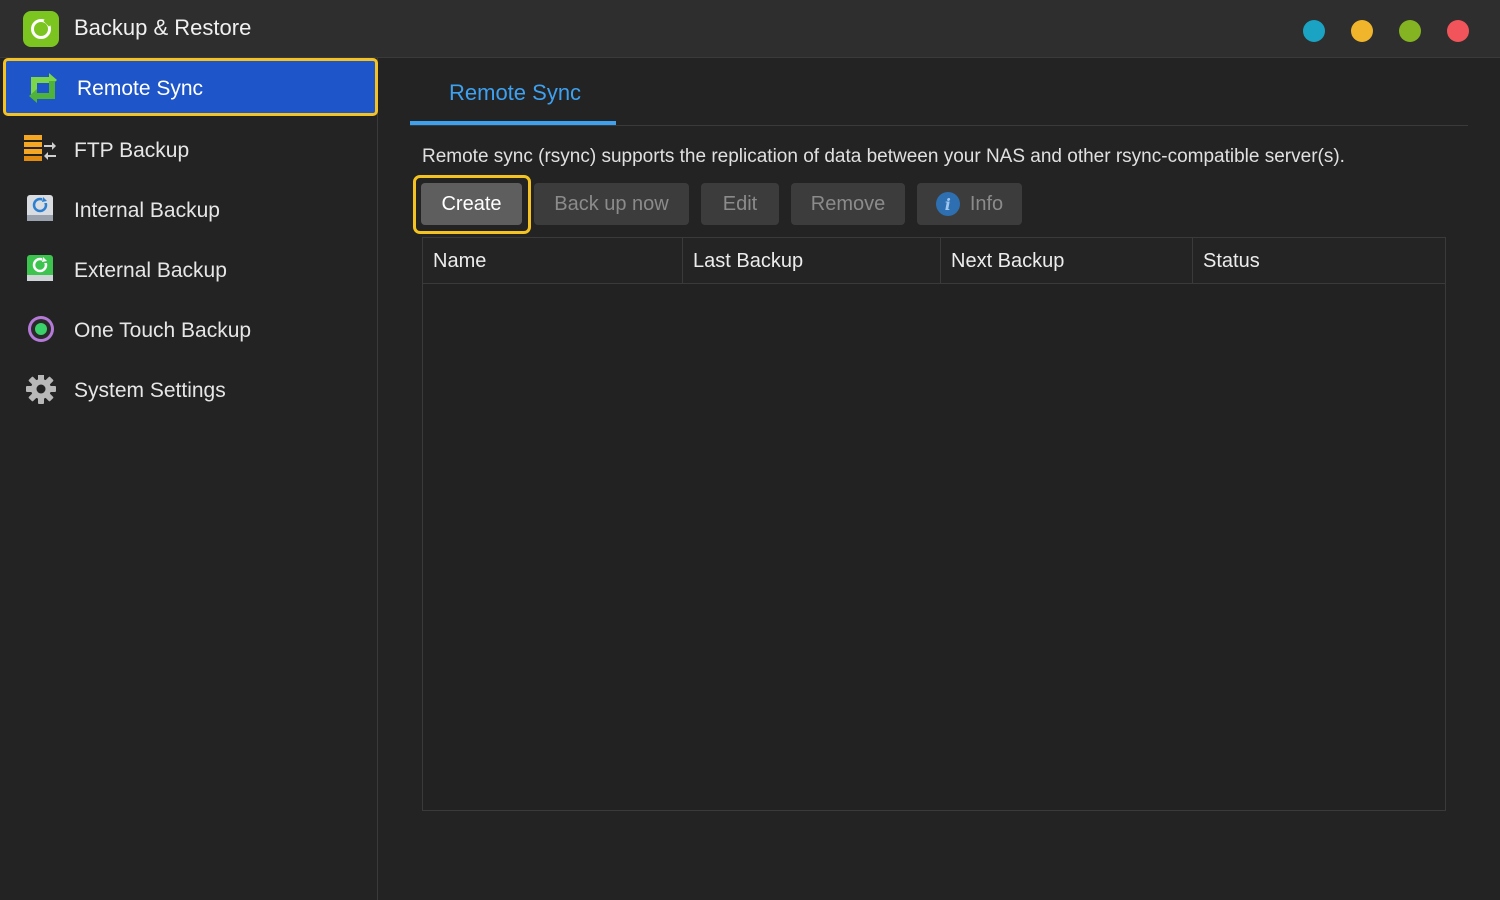 The width and height of the screenshot is (1500, 900). I want to click on tab-remote-sync: Remote Sync, so click(513, 97).